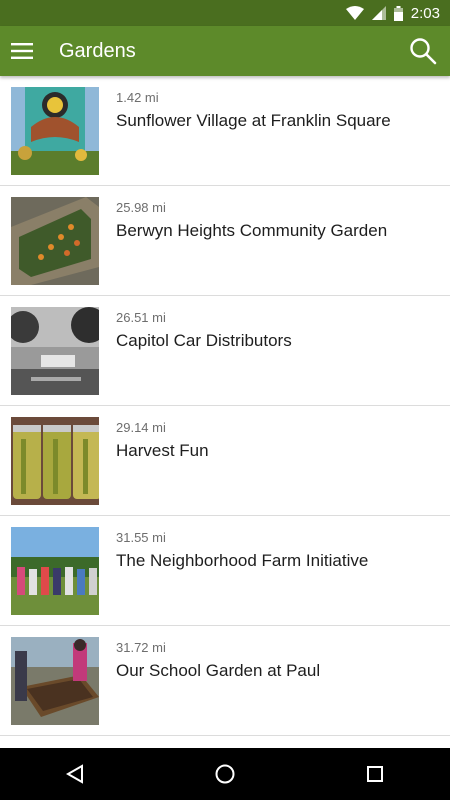 This screenshot has height=800, width=450. Describe the element at coordinates (141, 537) in the screenshot. I see `distance-label: 31.55 mi` at that location.